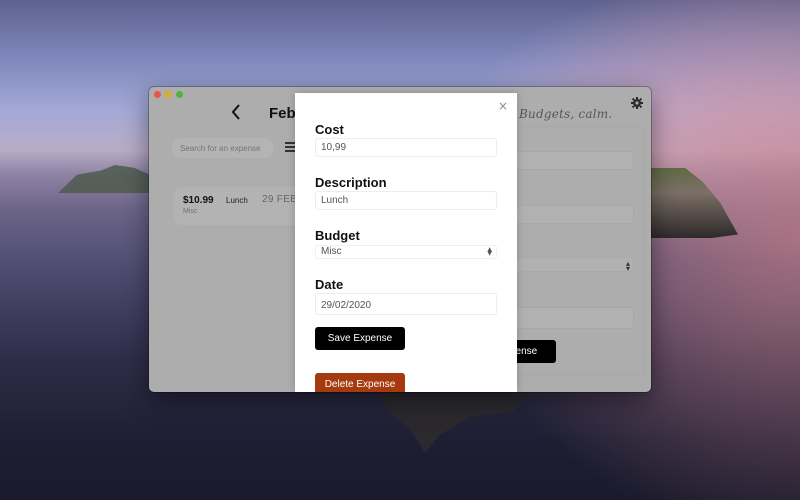  Describe the element at coordinates (351, 182) in the screenshot. I see `description-label: Description` at that location.